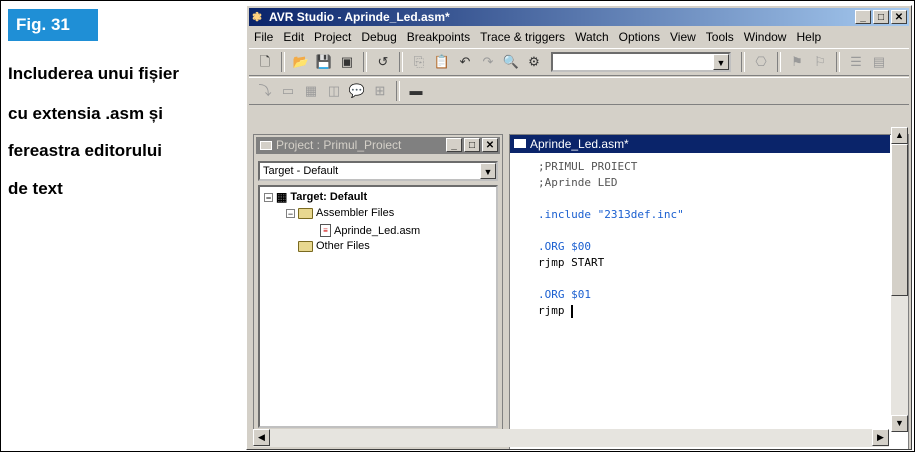  I want to click on scroll-down-icon: ▼, so click(899, 423).